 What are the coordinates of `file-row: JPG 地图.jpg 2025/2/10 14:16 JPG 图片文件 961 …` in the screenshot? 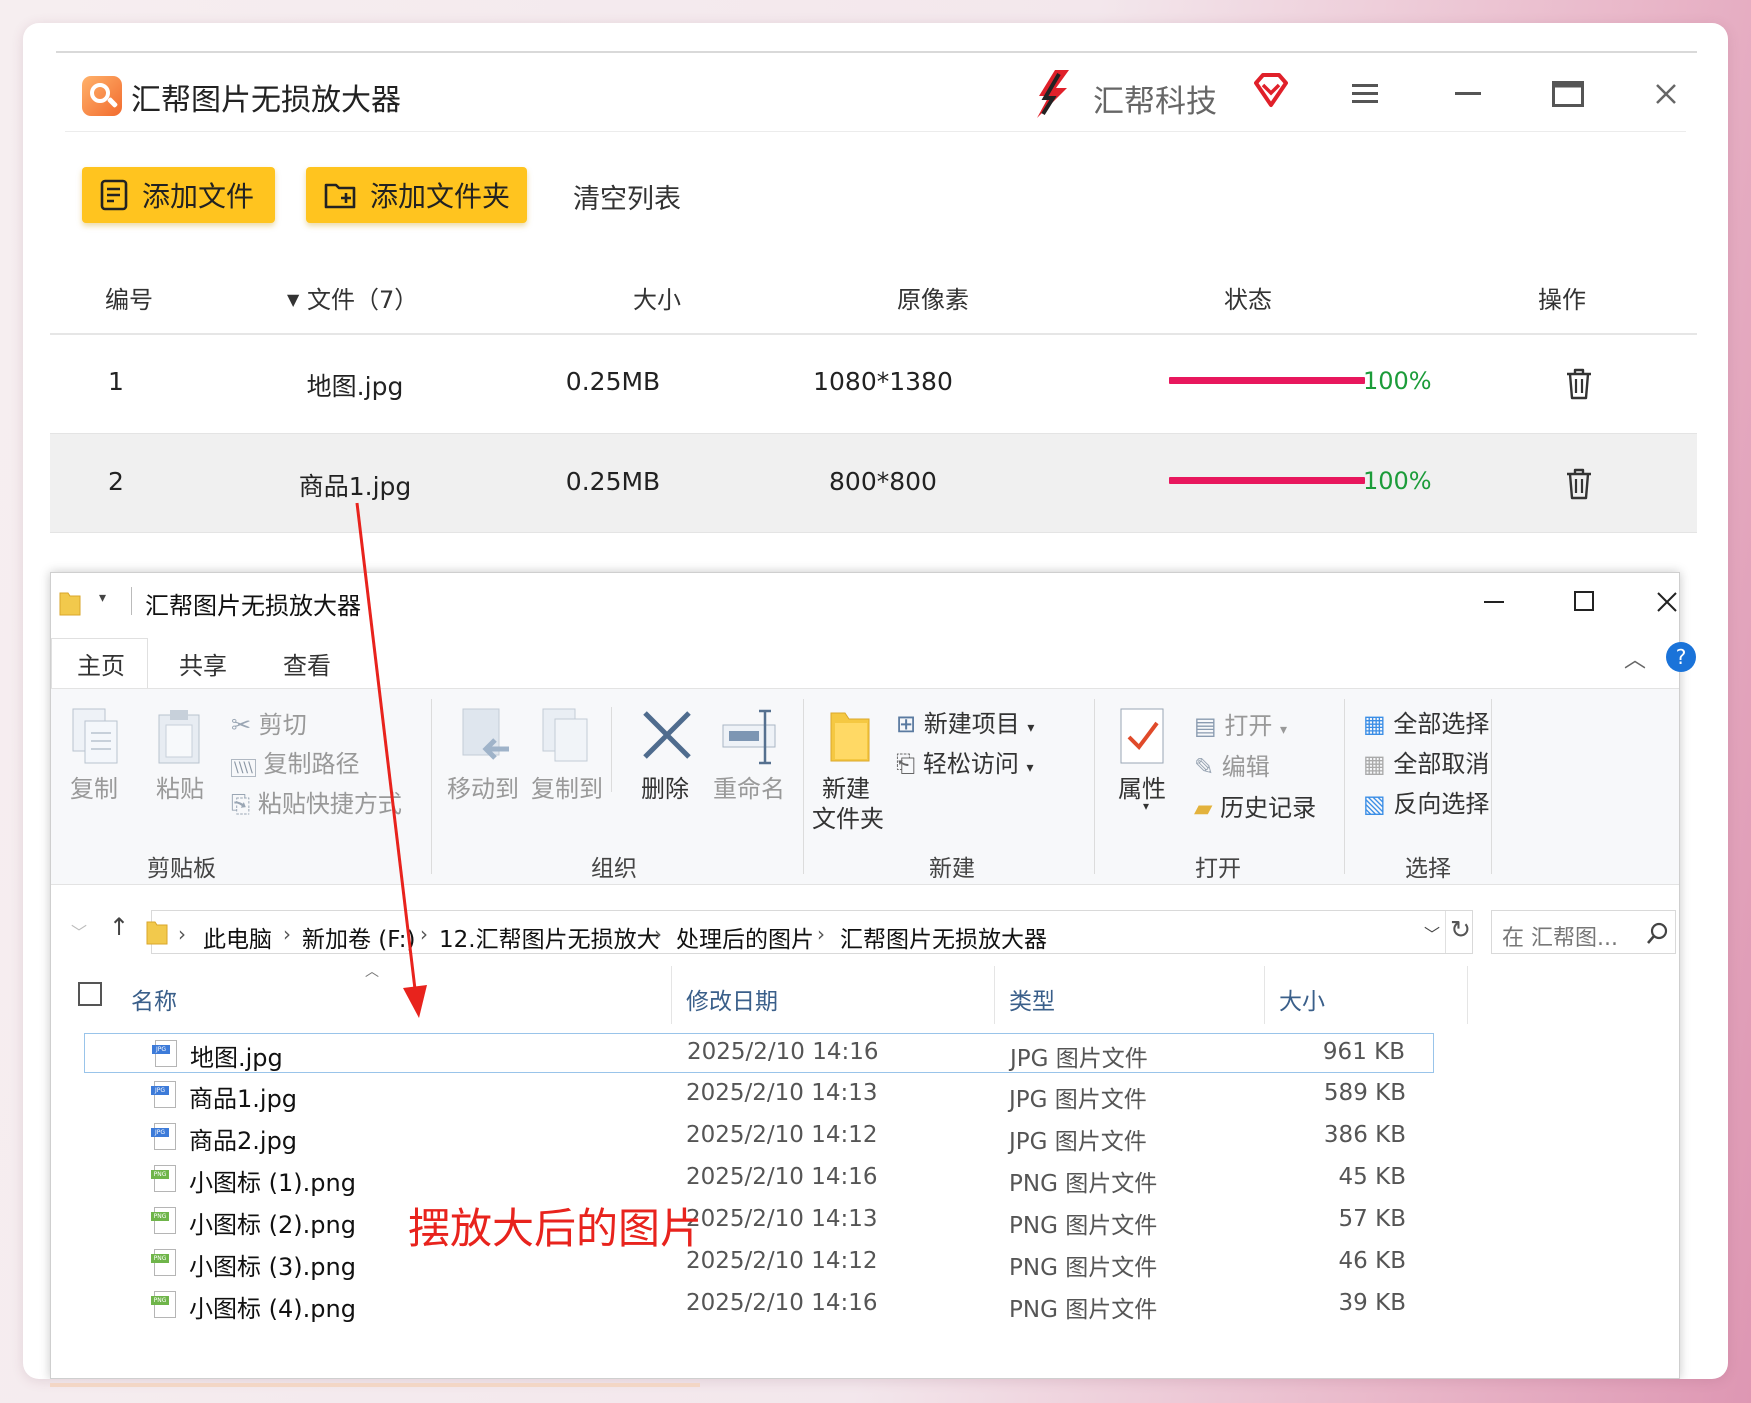 It's located at (759, 1053).